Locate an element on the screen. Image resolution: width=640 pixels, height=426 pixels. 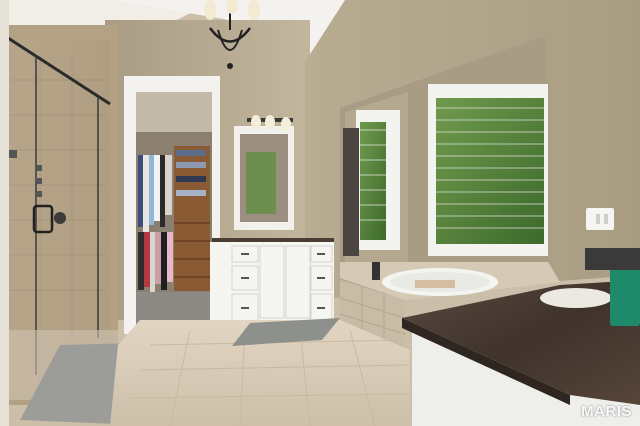
wall-shelf is located at coordinates (351, 192).